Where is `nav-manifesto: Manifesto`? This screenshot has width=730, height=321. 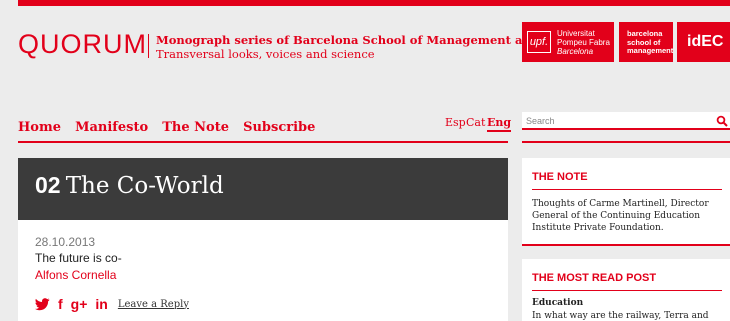 nav-manifesto: Manifesto is located at coordinates (111, 127).